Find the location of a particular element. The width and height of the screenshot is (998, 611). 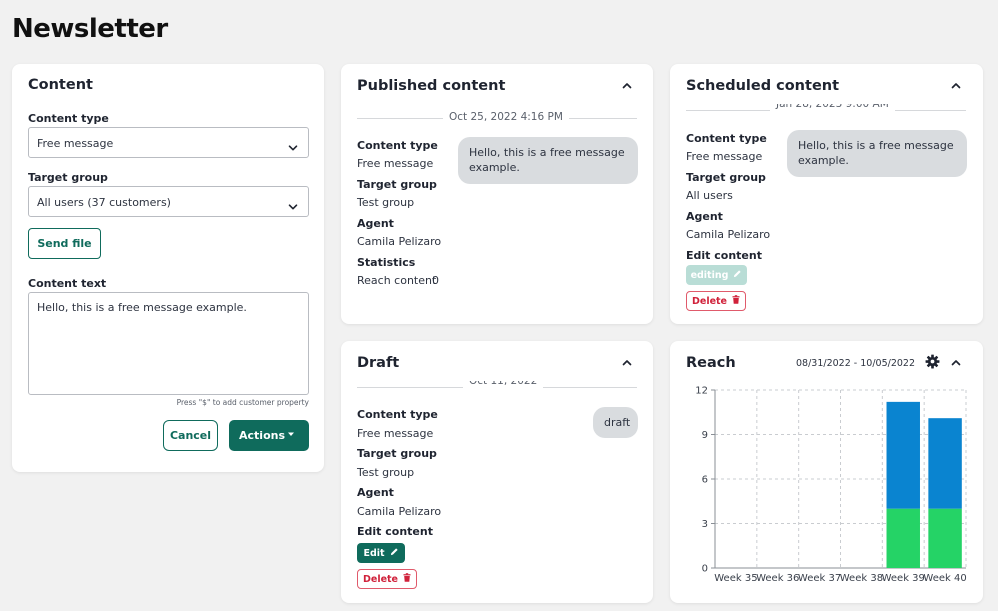

target-group-value: All users is located at coordinates (709, 195).